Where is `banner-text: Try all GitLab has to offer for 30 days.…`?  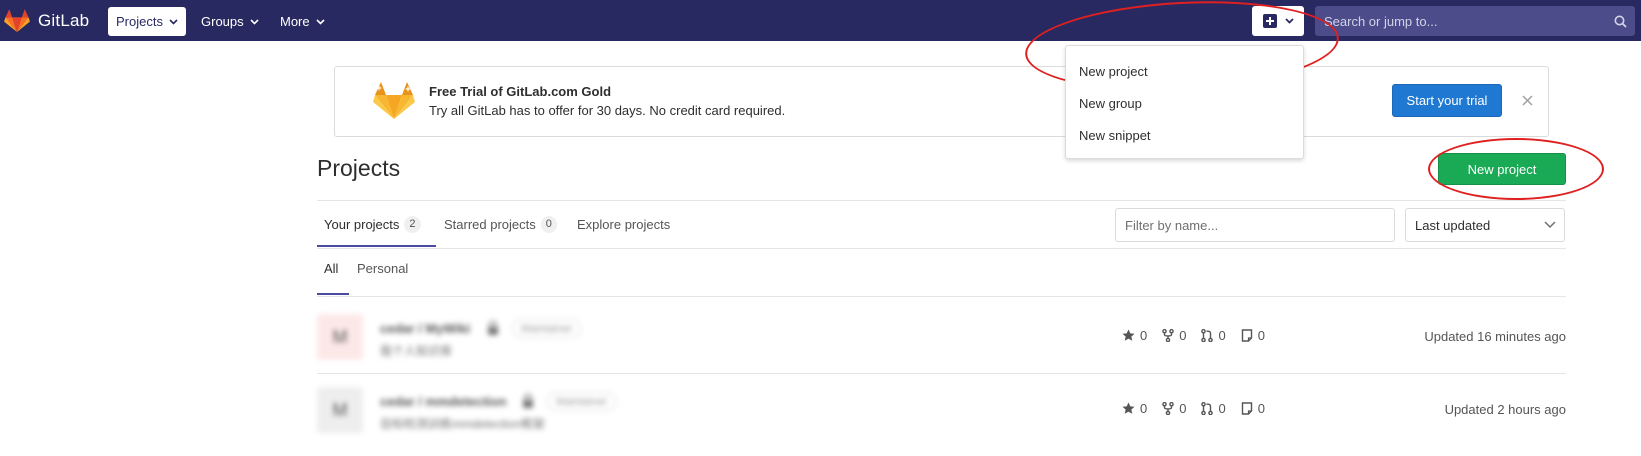 banner-text: Try all GitLab has to offer for 30 days.… is located at coordinates (607, 110).